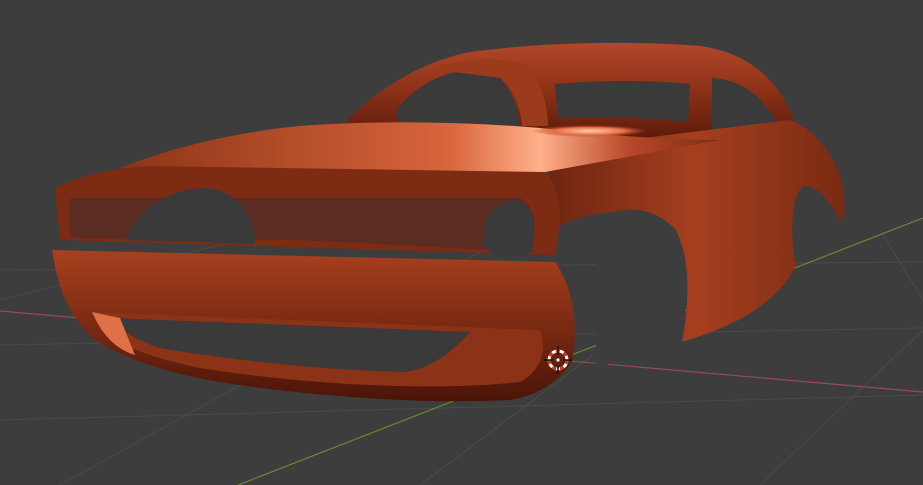 Image resolution: width=923 pixels, height=485 pixels. I want to click on rear-window-opening, so click(622, 101).